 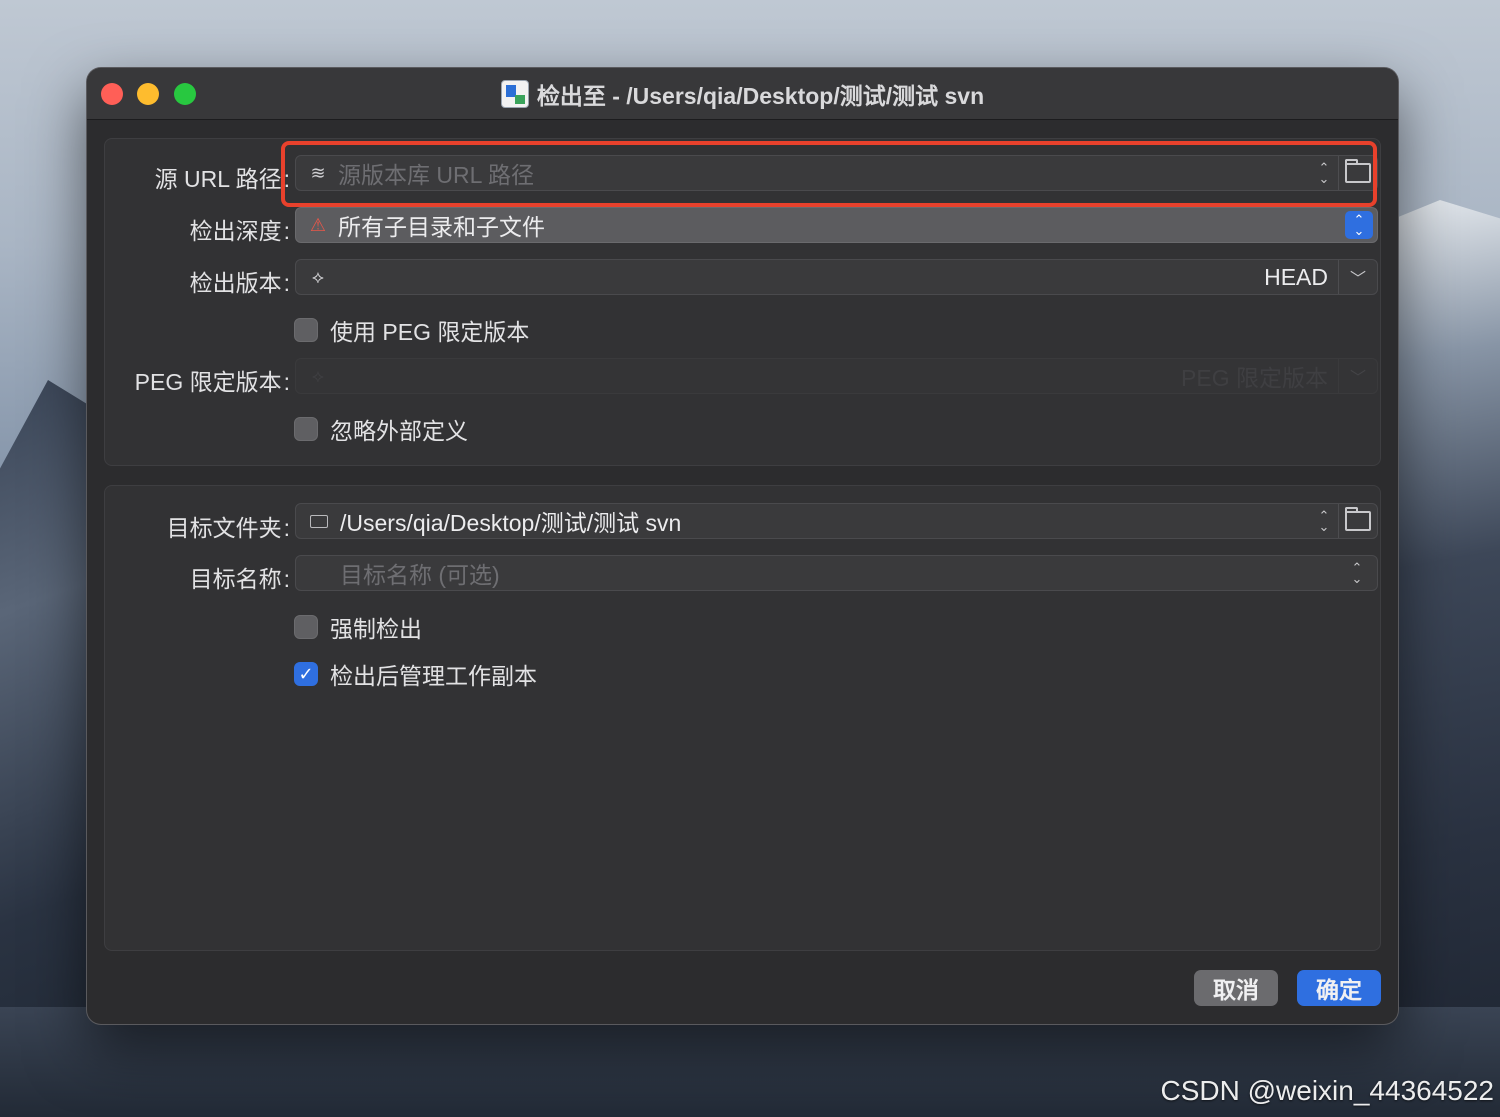 I want to click on ignore-externals-checkbox, so click(x=306, y=429).